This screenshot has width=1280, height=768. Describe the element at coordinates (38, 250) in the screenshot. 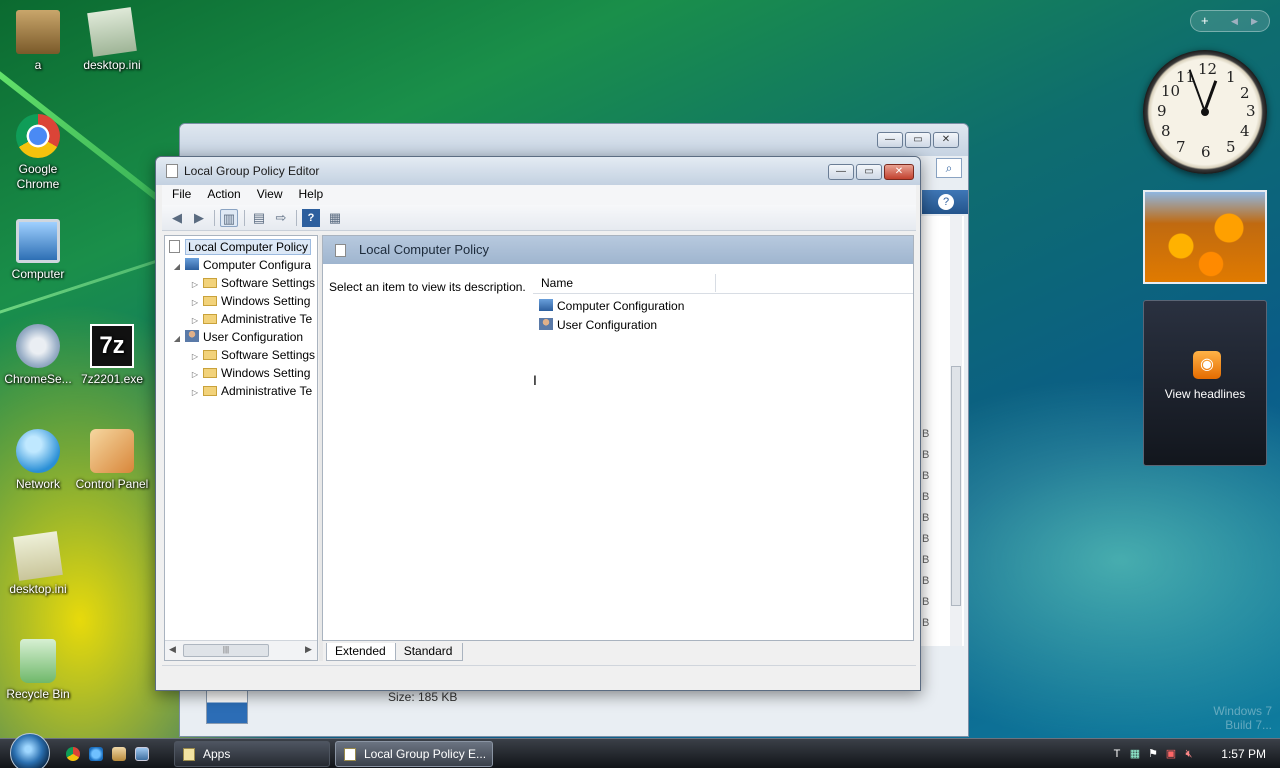

I see `desktop-icon-computer: Computer` at that location.